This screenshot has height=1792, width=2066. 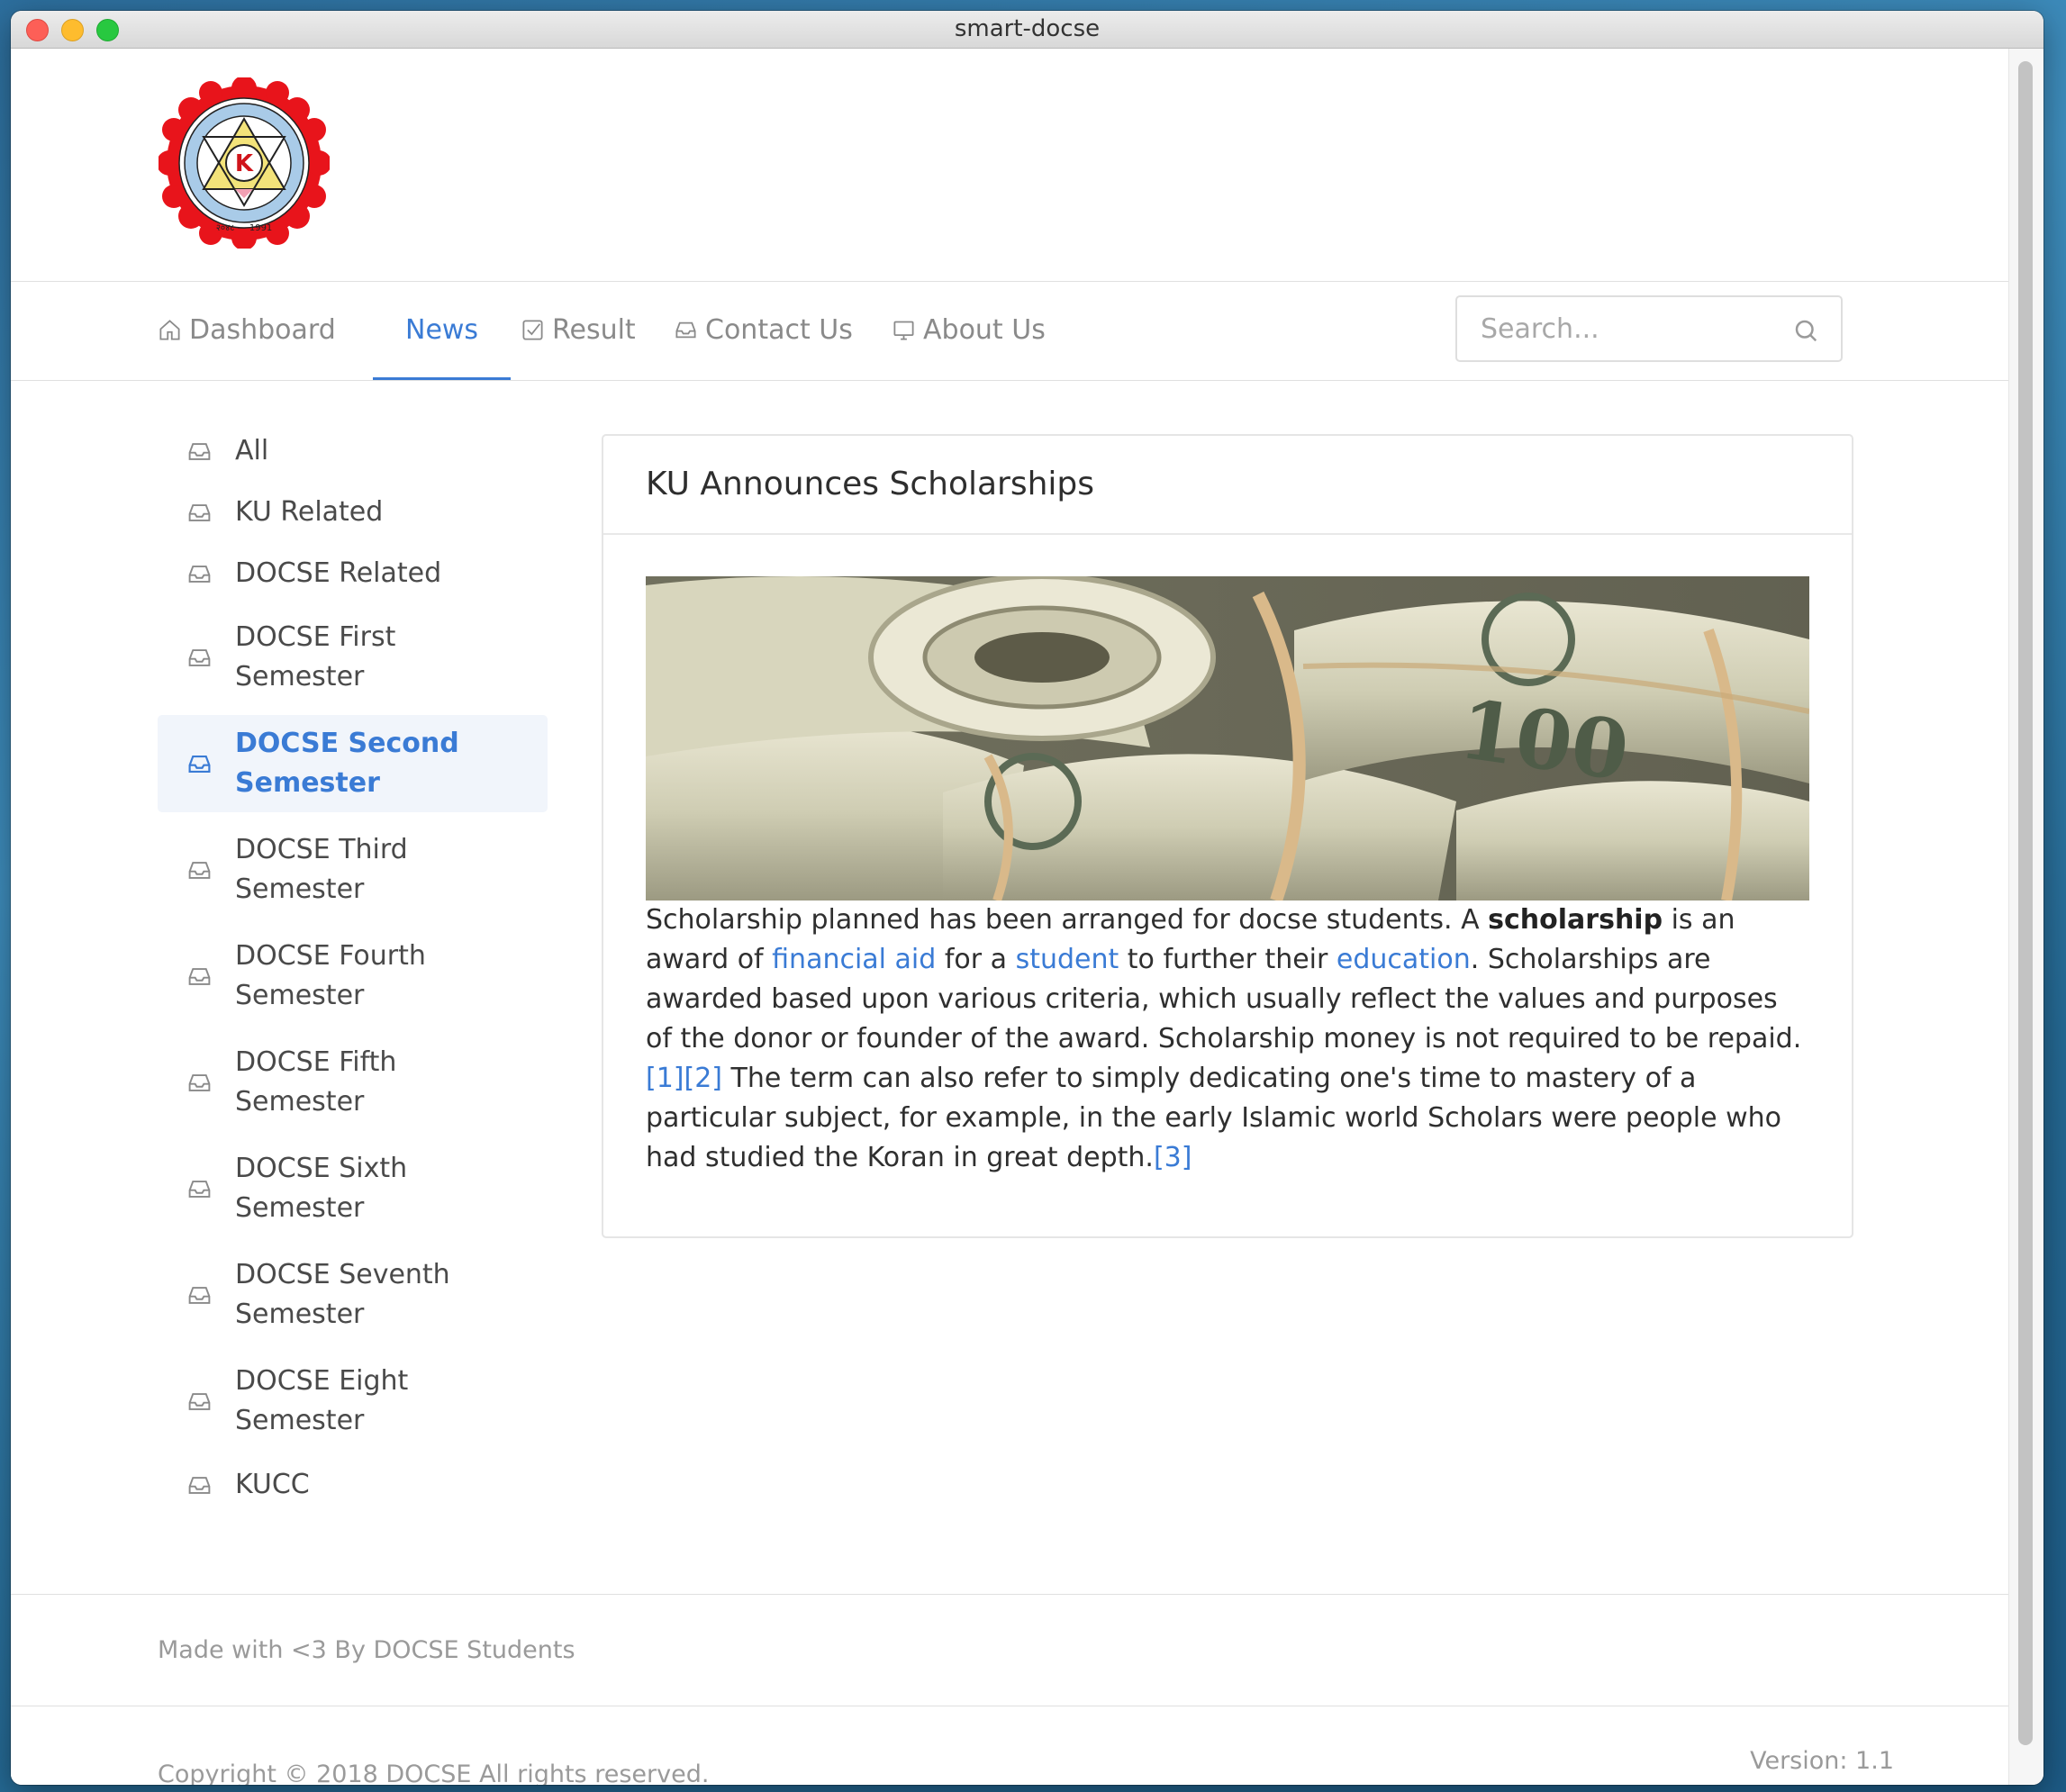 What do you see at coordinates (1173, 1157) in the screenshot?
I see `citation-link-3: [3]` at bounding box center [1173, 1157].